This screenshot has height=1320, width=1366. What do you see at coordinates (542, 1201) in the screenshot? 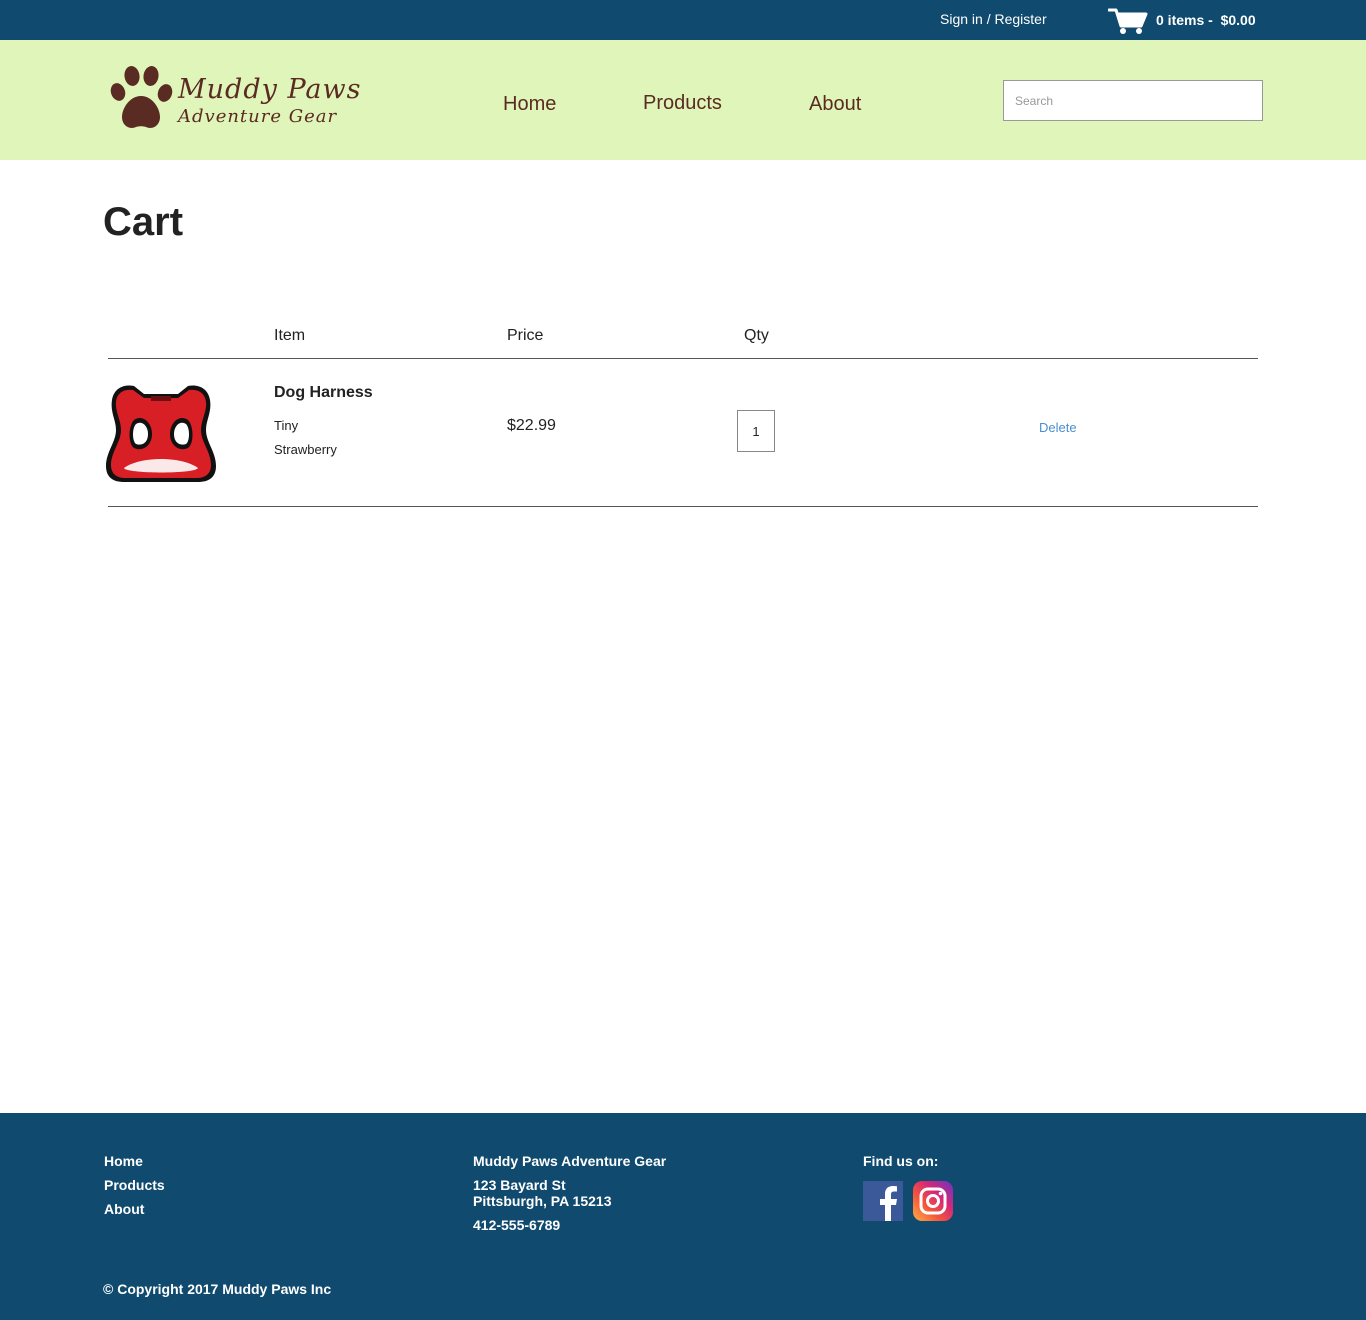
I see `footer-city: Pittsburgh, PA 15213` at bounding box center [542, 1201].